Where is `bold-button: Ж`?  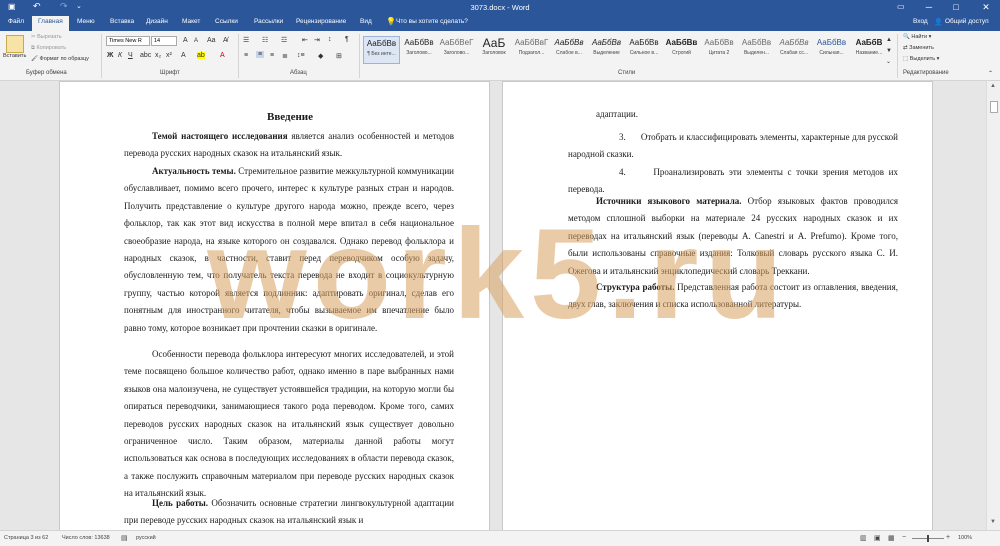
bold-button: Ж is located at coordinates (110, 55).